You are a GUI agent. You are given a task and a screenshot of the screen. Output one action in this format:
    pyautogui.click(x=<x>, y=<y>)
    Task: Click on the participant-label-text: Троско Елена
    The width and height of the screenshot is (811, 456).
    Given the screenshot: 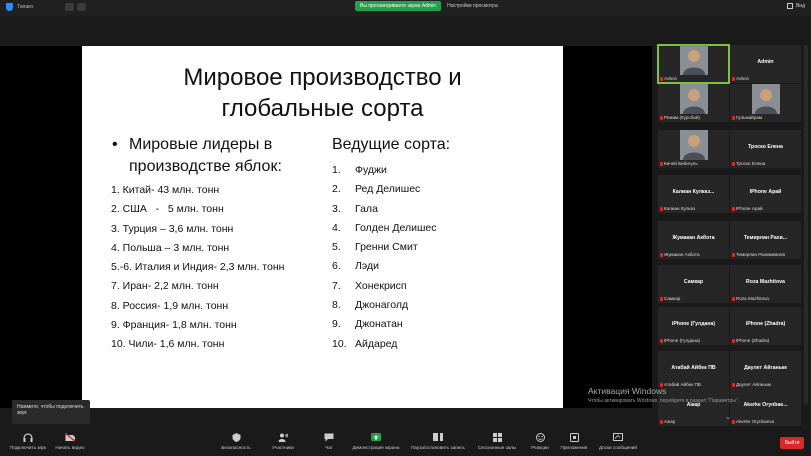 What is the action you would take?
    pyautogui.click(x=751, y=163)
    